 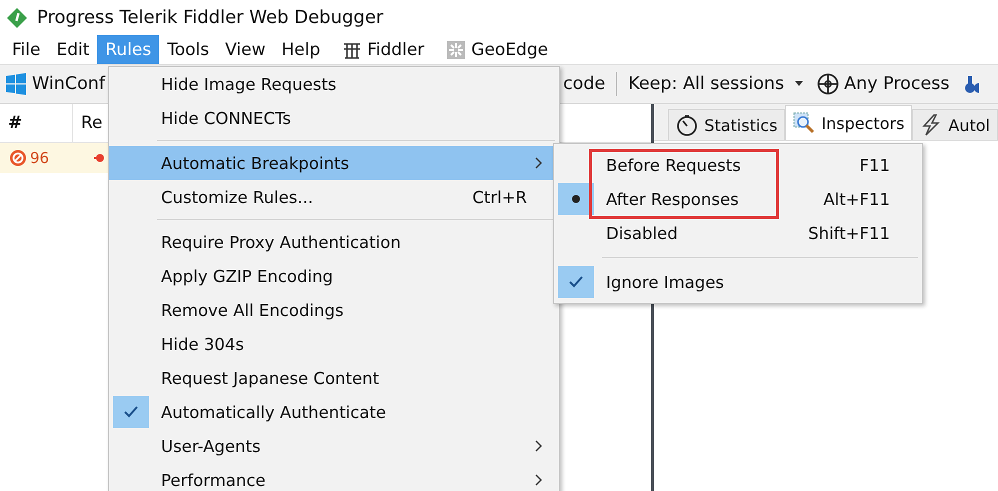 What do you see at coordinates (188, 49) in the screenshot?
I see `menu-item: Tools` at bounding box center [188, 49].